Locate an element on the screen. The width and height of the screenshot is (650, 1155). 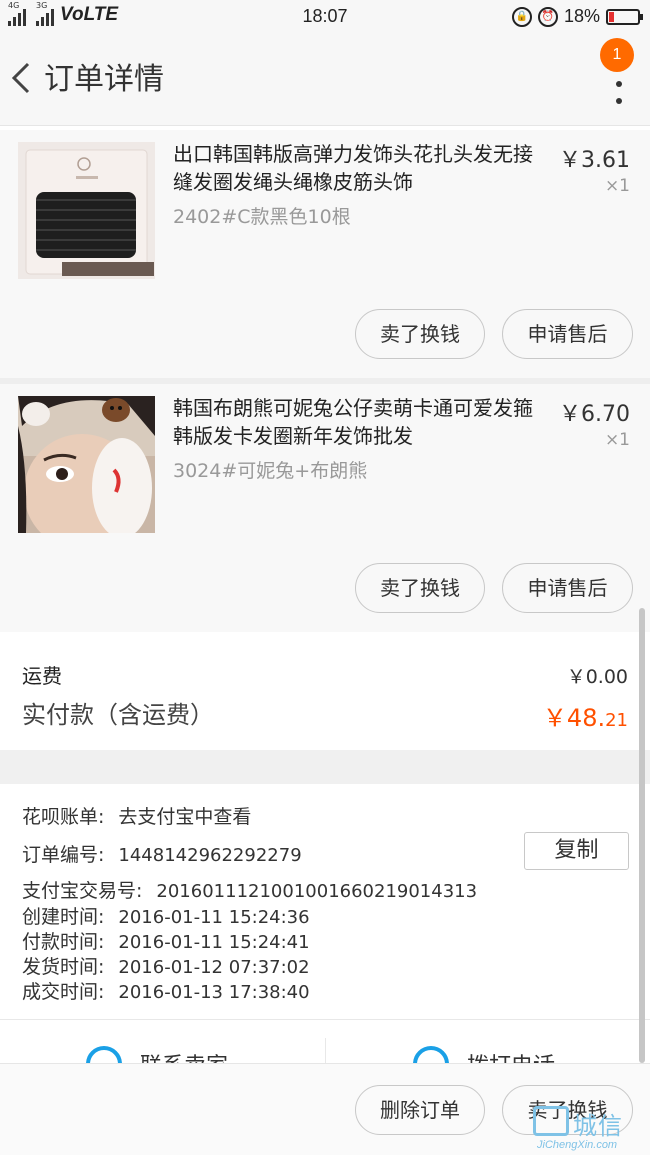
completed-value: 2016-01-13 17:38:40 is located at coordinates (214, 992).